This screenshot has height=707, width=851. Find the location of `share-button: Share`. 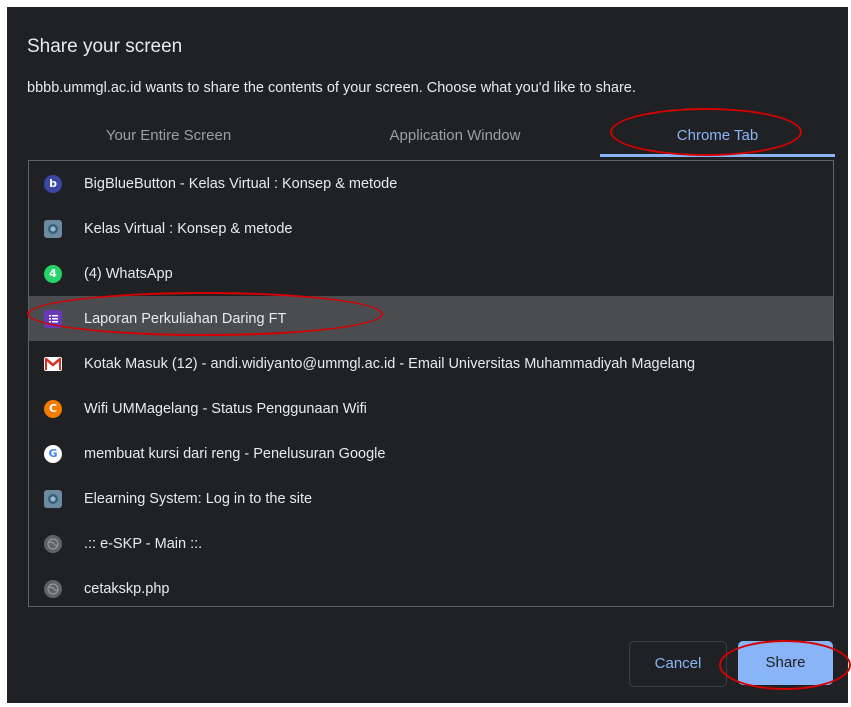

share-button: Share is located at coordinates (785, 663).